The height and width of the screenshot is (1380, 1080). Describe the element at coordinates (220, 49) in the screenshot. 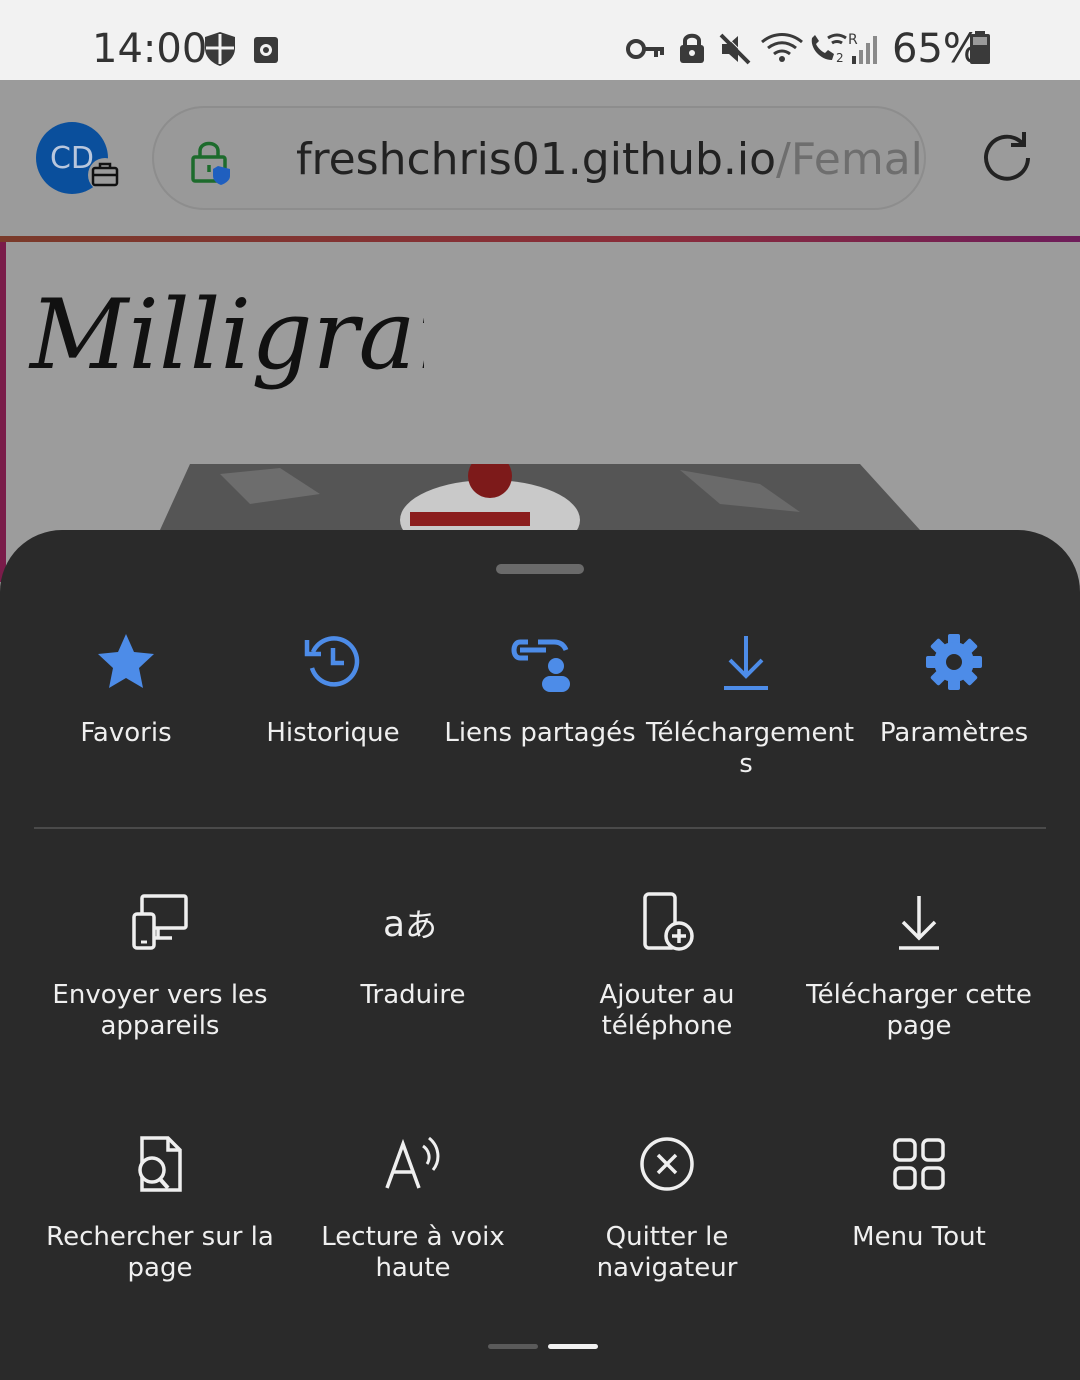

I see `shield-icon` at that location.